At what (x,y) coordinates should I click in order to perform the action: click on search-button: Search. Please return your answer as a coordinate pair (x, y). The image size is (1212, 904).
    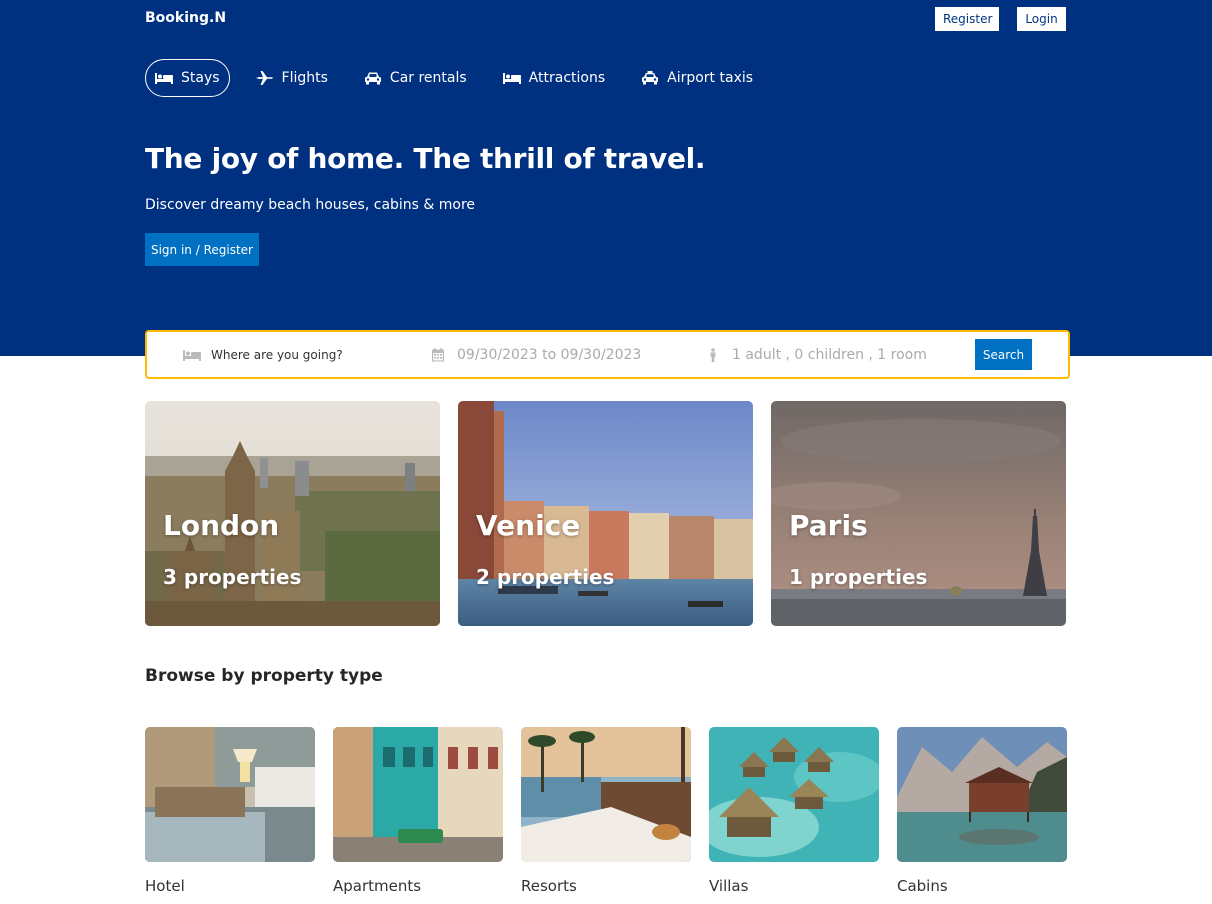
    Looking at the image, I should click on (1003, 354).